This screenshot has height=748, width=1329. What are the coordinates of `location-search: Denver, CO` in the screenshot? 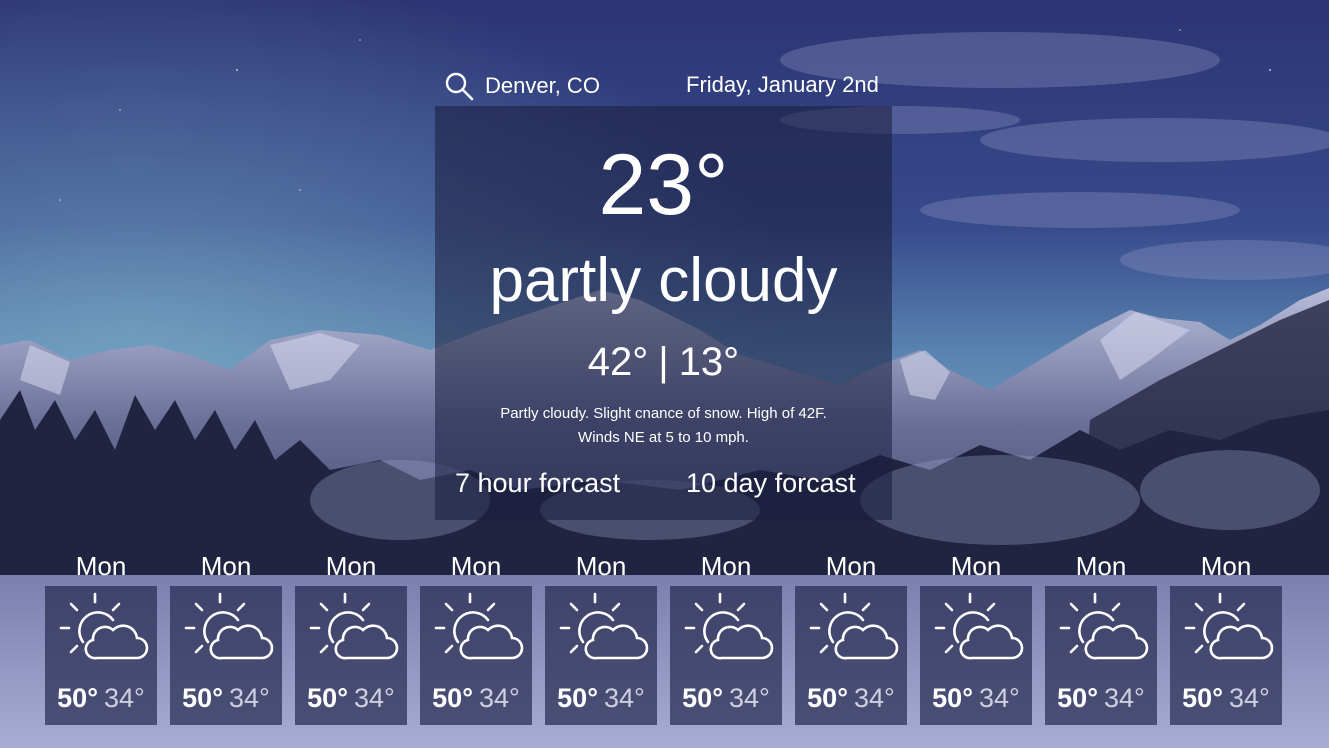 It's located at (521, 86).